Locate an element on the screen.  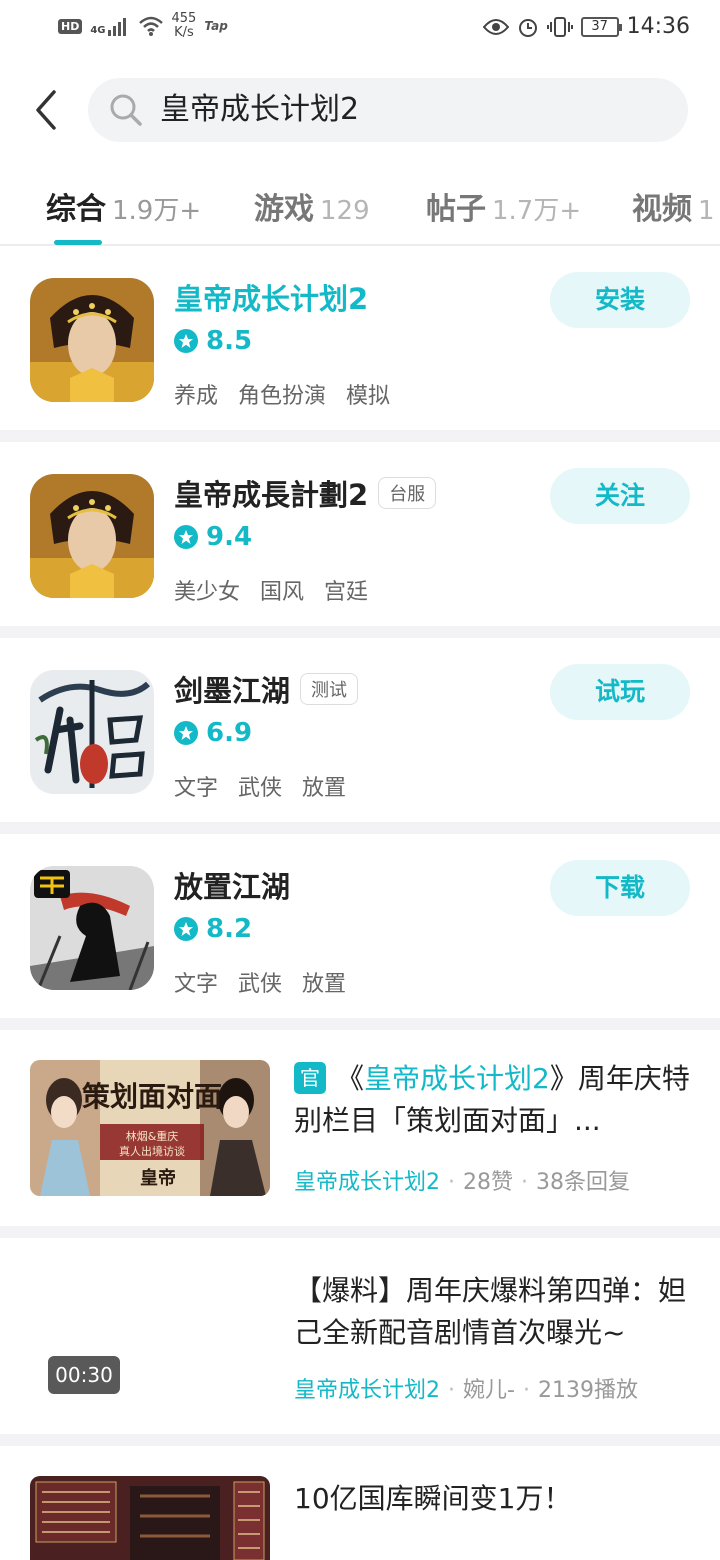
svg-text: 皇帝 is located at coordinates (158, 1178).